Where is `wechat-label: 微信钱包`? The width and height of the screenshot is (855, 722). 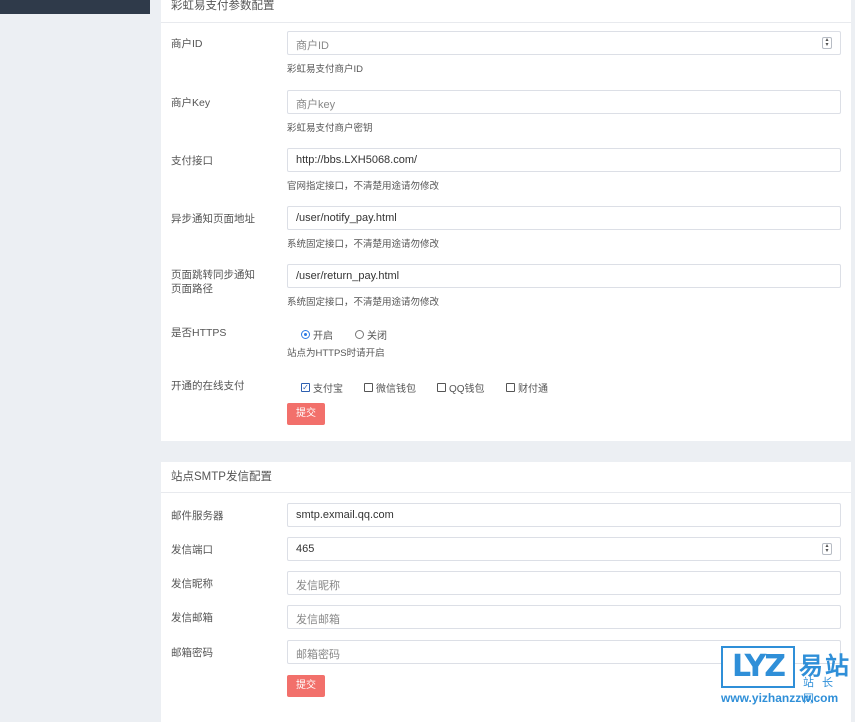
wechat-label: 微信钱包 is located at coordinates (396, 389).